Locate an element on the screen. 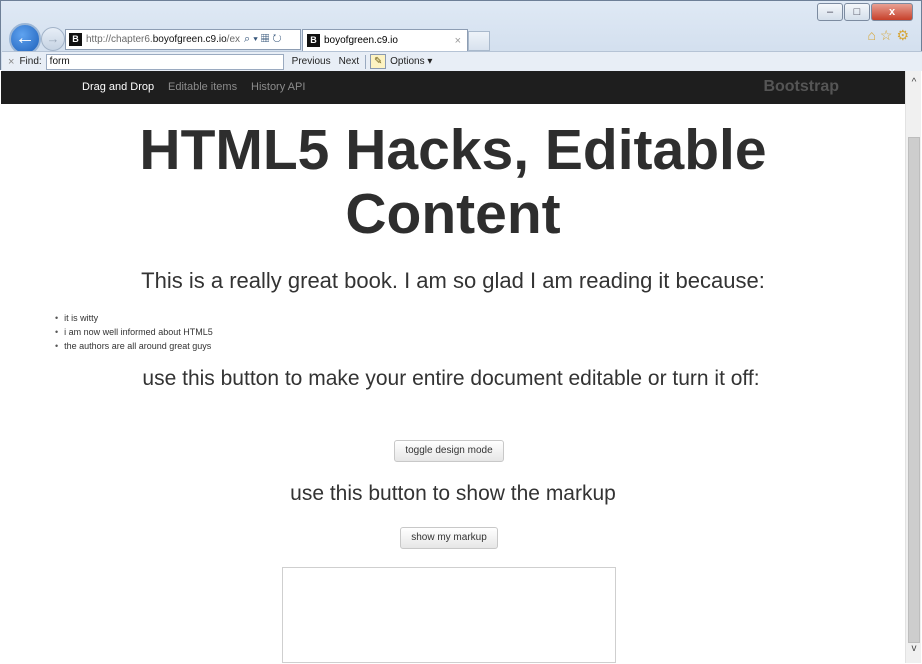  tab-close-icon: × is located at coordinates (458, 41).